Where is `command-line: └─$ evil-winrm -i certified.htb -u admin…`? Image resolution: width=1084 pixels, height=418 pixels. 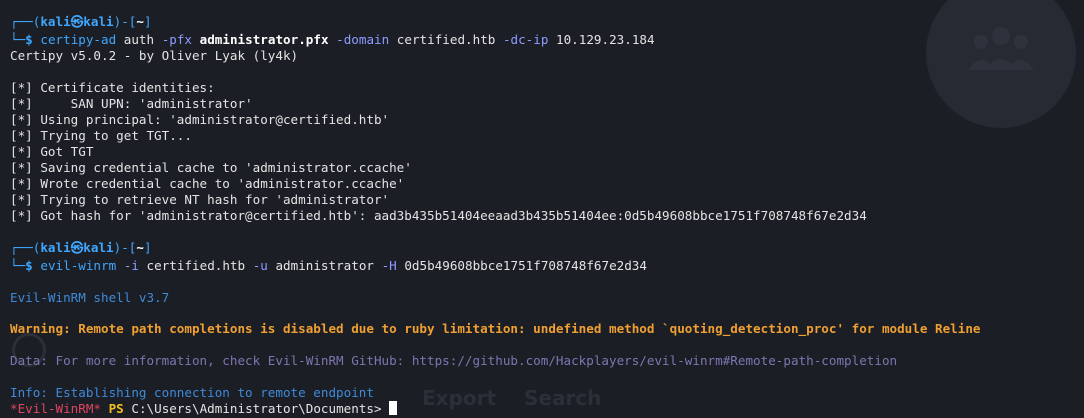 command-line: └─$ evil-winrm -i certified.htb -u admin… is located at coordinates (328, 266).